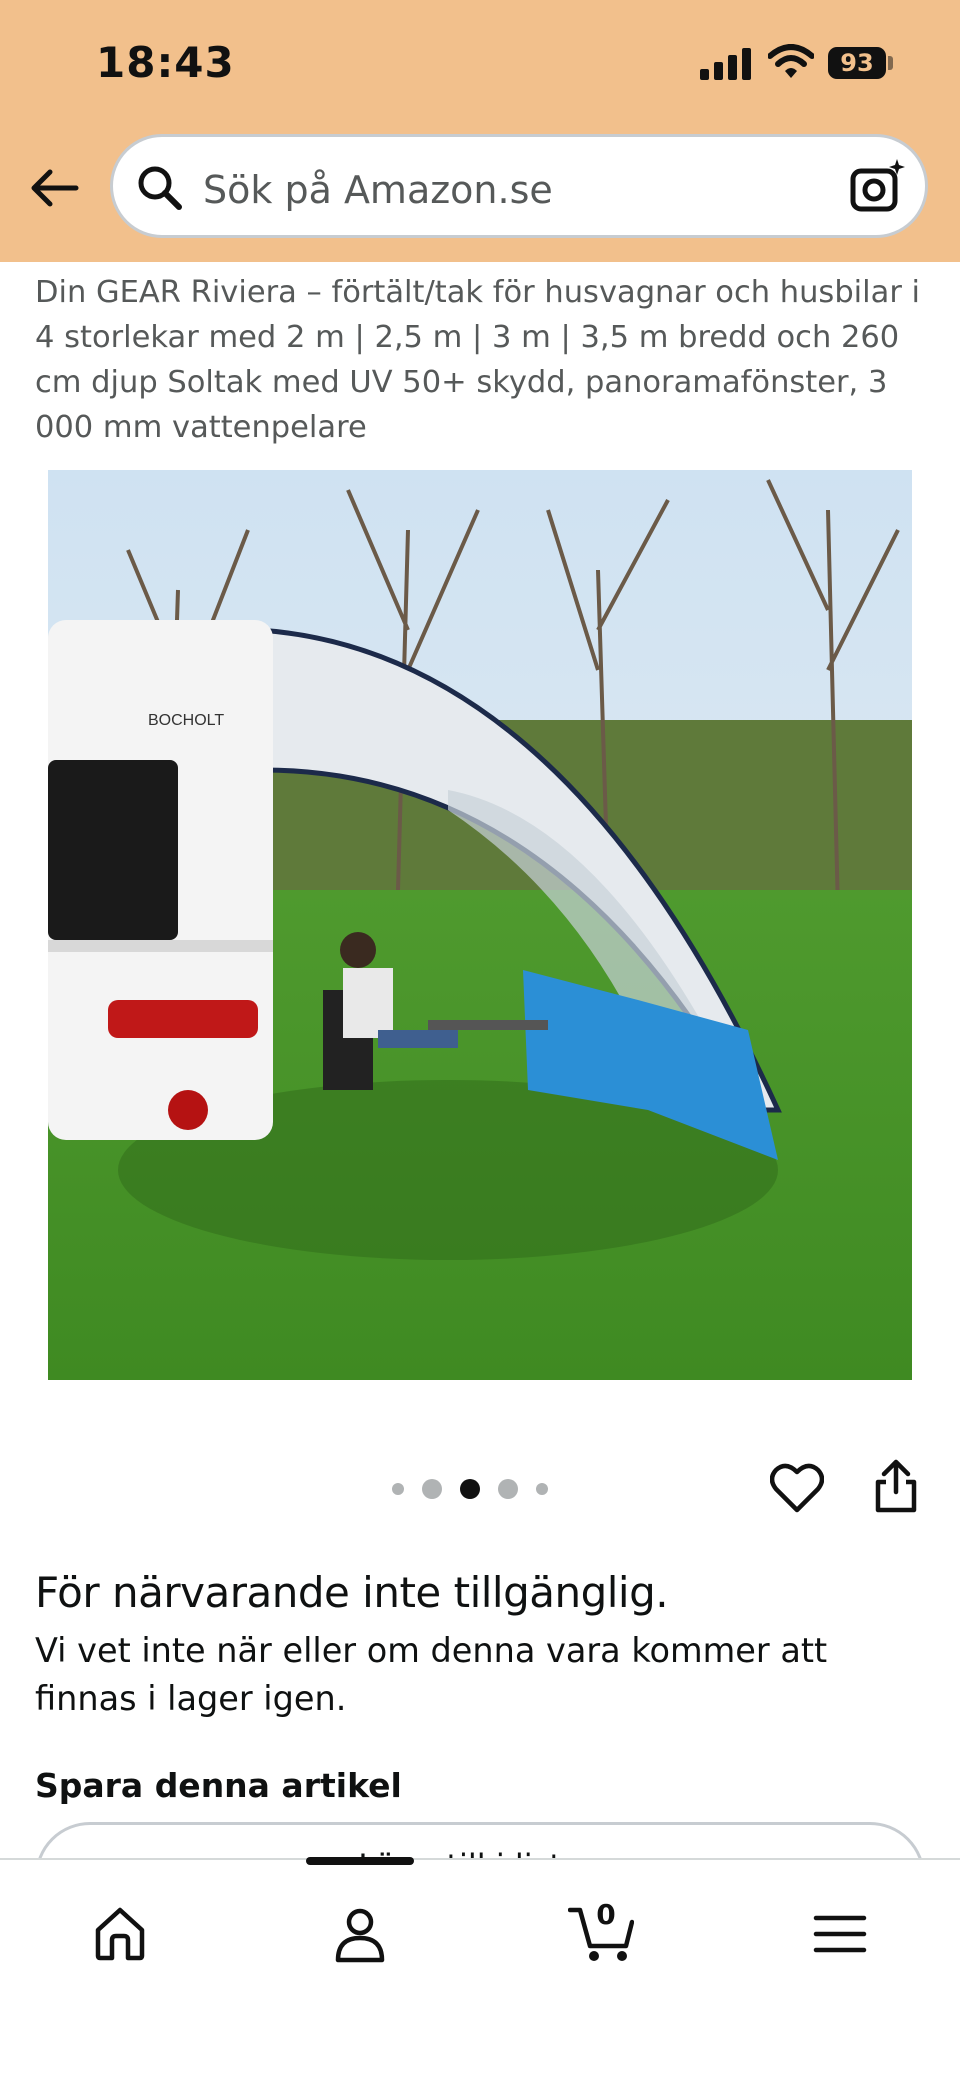  What do you see at coordinates (360, 1934) in the screenshot?
I see `account-icon` at bounding box center [360, 1934].